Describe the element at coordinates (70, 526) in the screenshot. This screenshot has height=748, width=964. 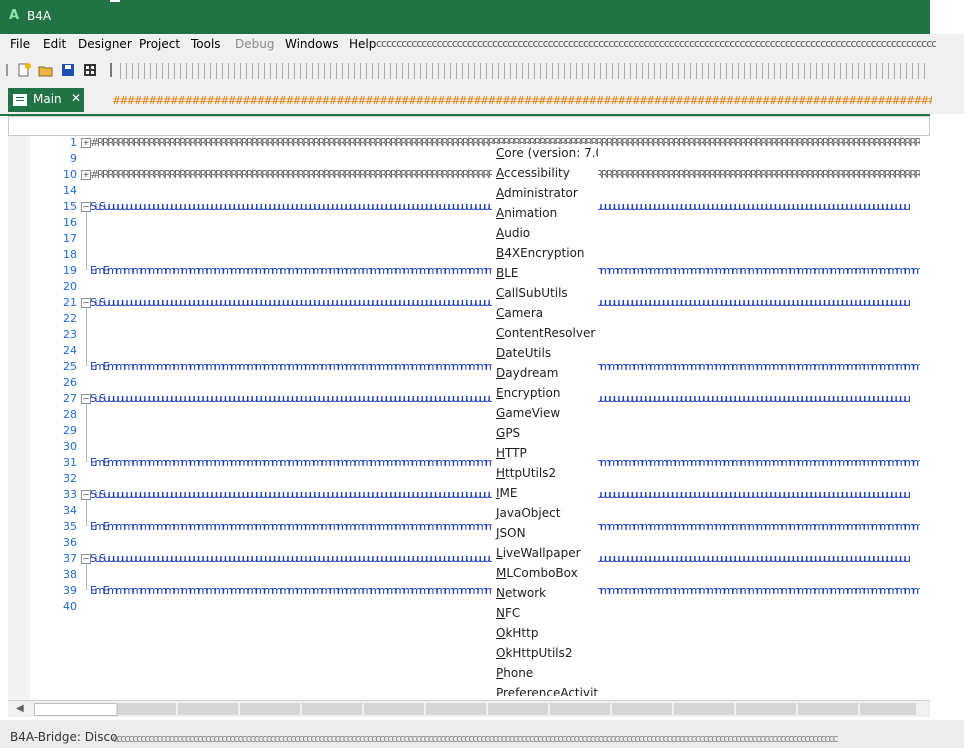
I see `line-number: 35` at that location.